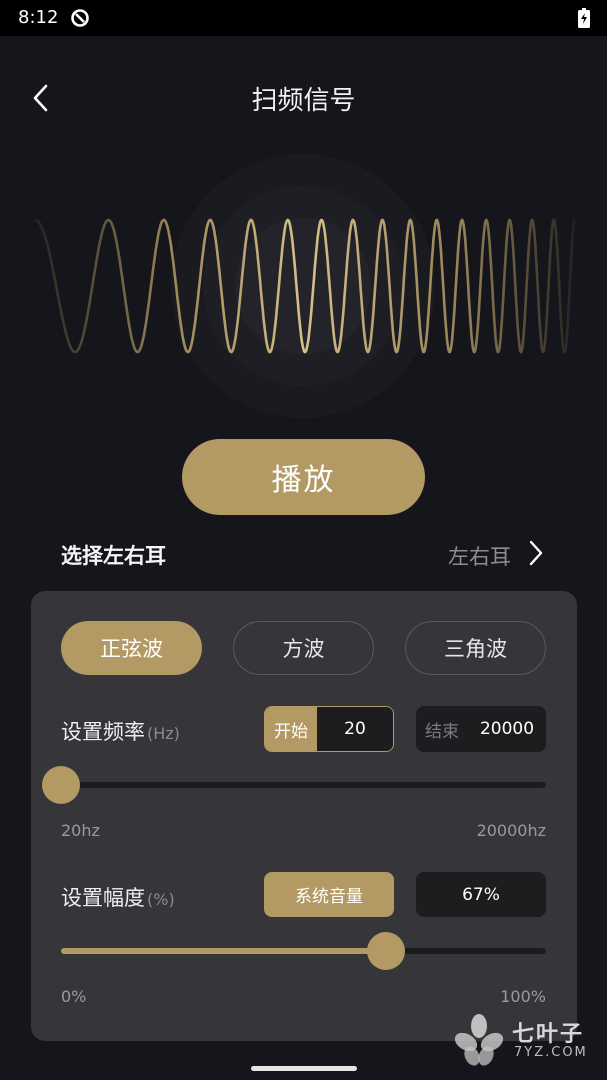  What do you see at coordinates (113, 556) in the screenshot?
I see `ear-select-label: 选择左右耳` at bounding box center [113, 556].